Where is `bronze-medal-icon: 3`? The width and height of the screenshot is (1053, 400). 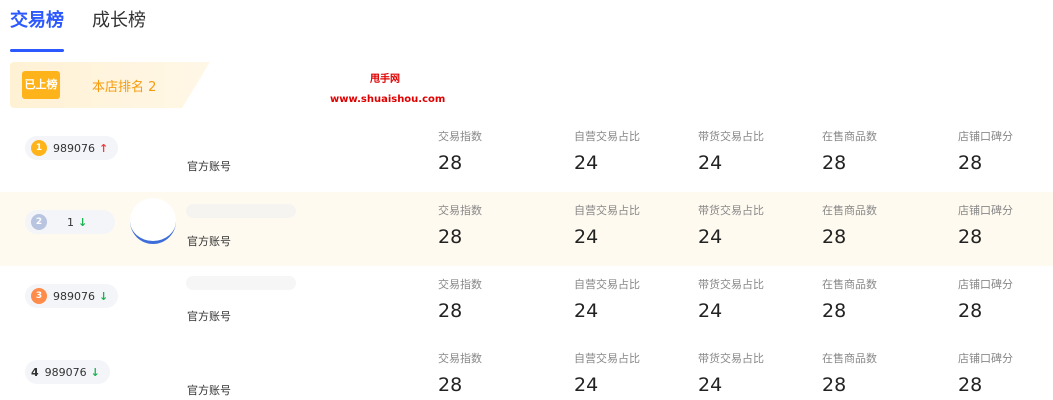 bronze-medal-icon: 3 is located at coordinates (39, 296).